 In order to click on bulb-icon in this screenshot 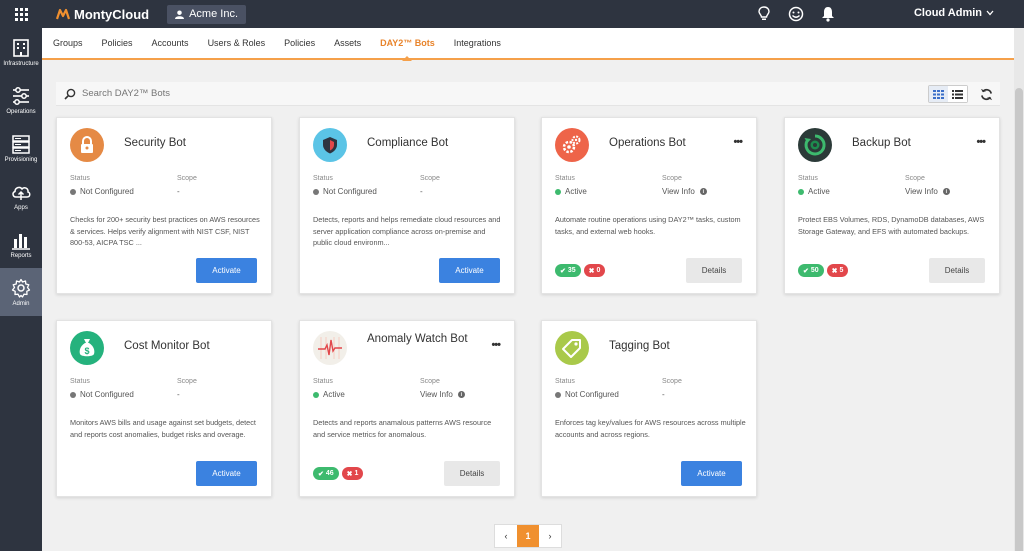, I will do `click(764, 14)`.